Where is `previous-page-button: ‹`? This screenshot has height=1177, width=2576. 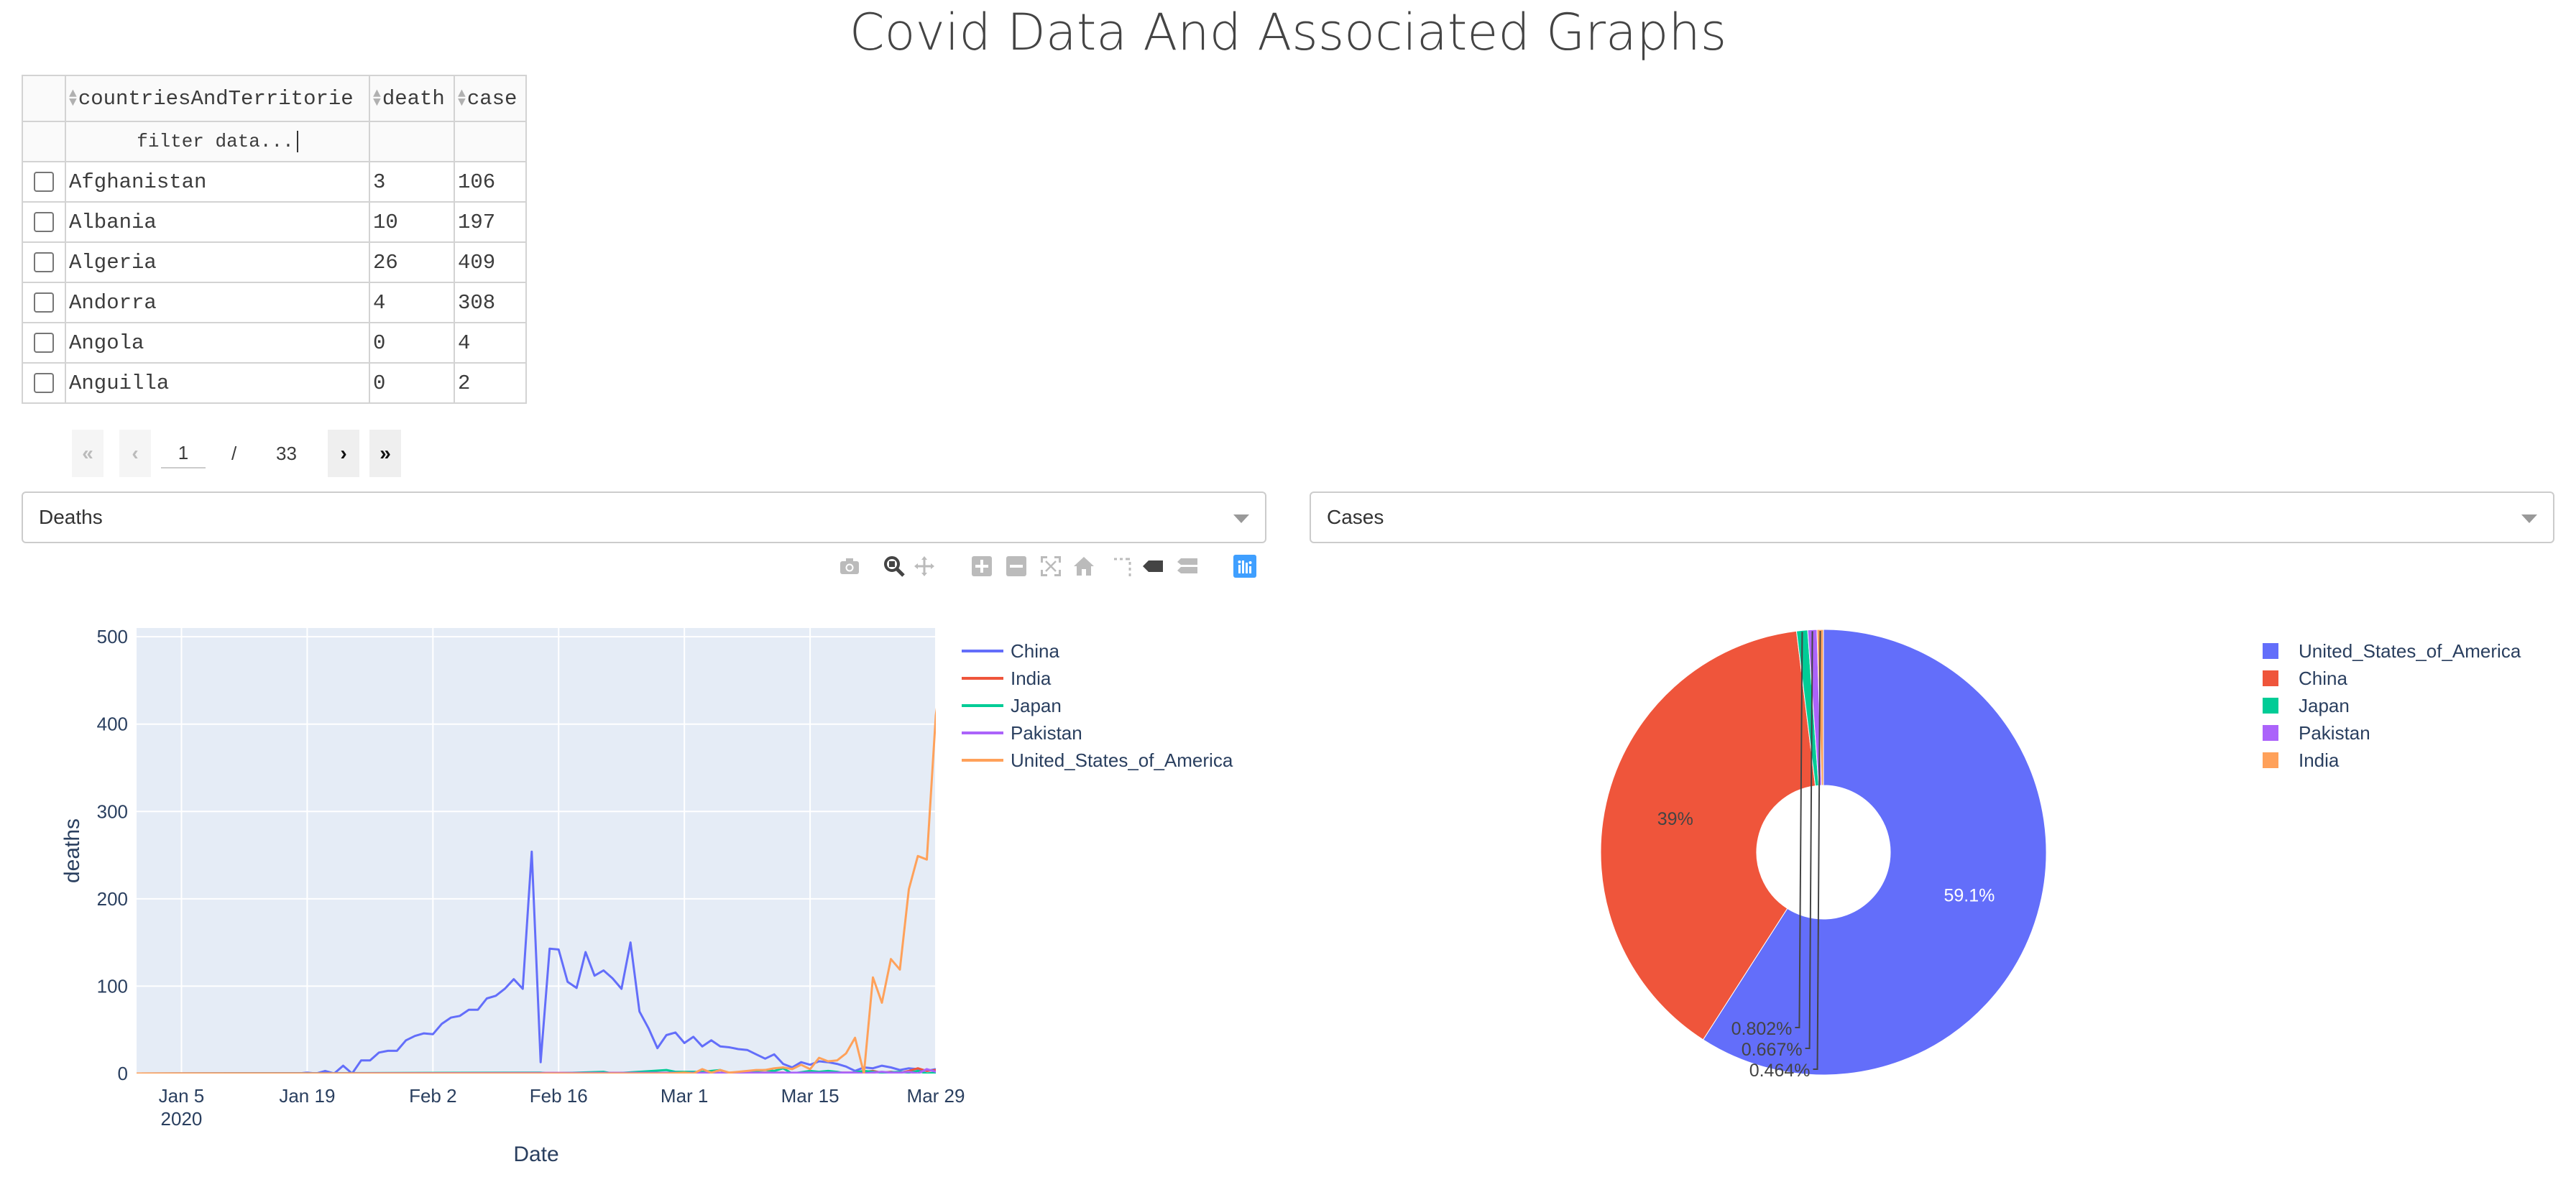 previous-page-button: ‹ is located at coordinates (135, 453).